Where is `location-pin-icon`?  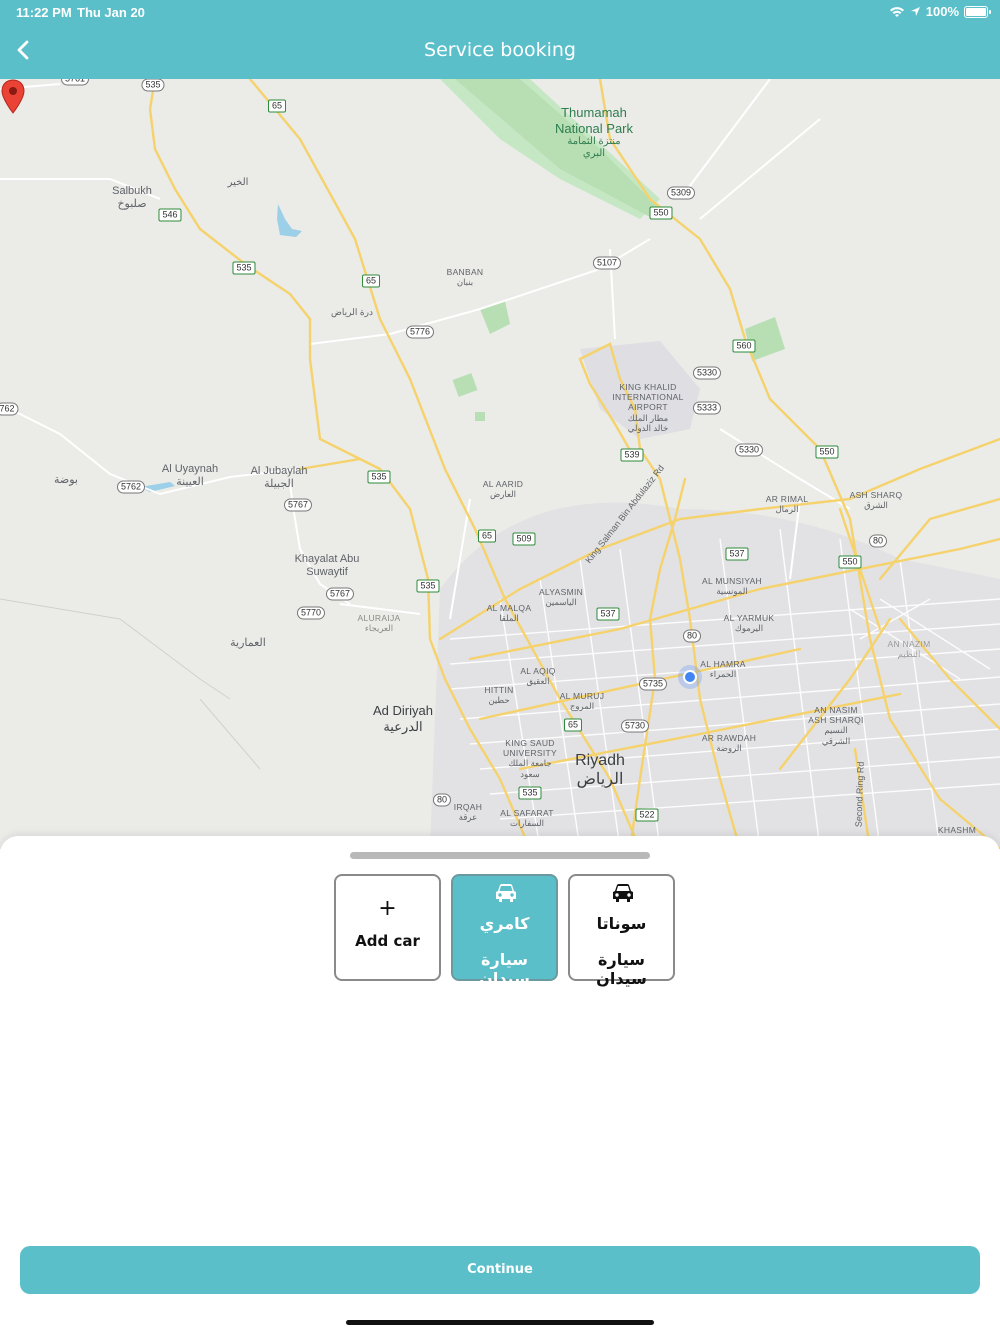 location-pin-icon is located at coordinates (13, 97).